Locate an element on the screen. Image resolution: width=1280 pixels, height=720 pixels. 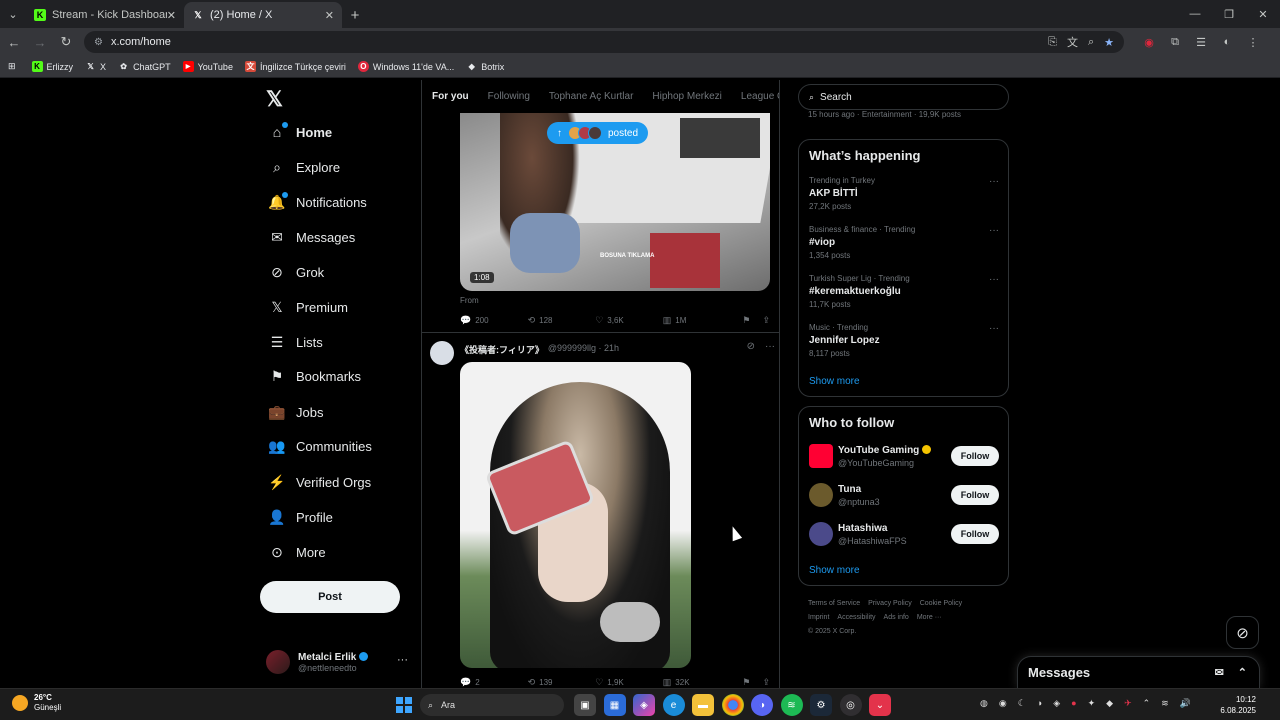
windows-start-icon is located at coordinates (404, 705).